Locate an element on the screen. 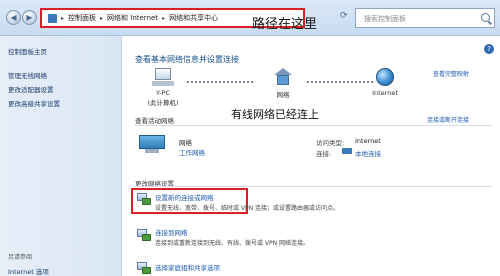 The height and width of the screenshot is (276, 500). back-arrow-icon: ◀ is located at coordinates (13, 17).